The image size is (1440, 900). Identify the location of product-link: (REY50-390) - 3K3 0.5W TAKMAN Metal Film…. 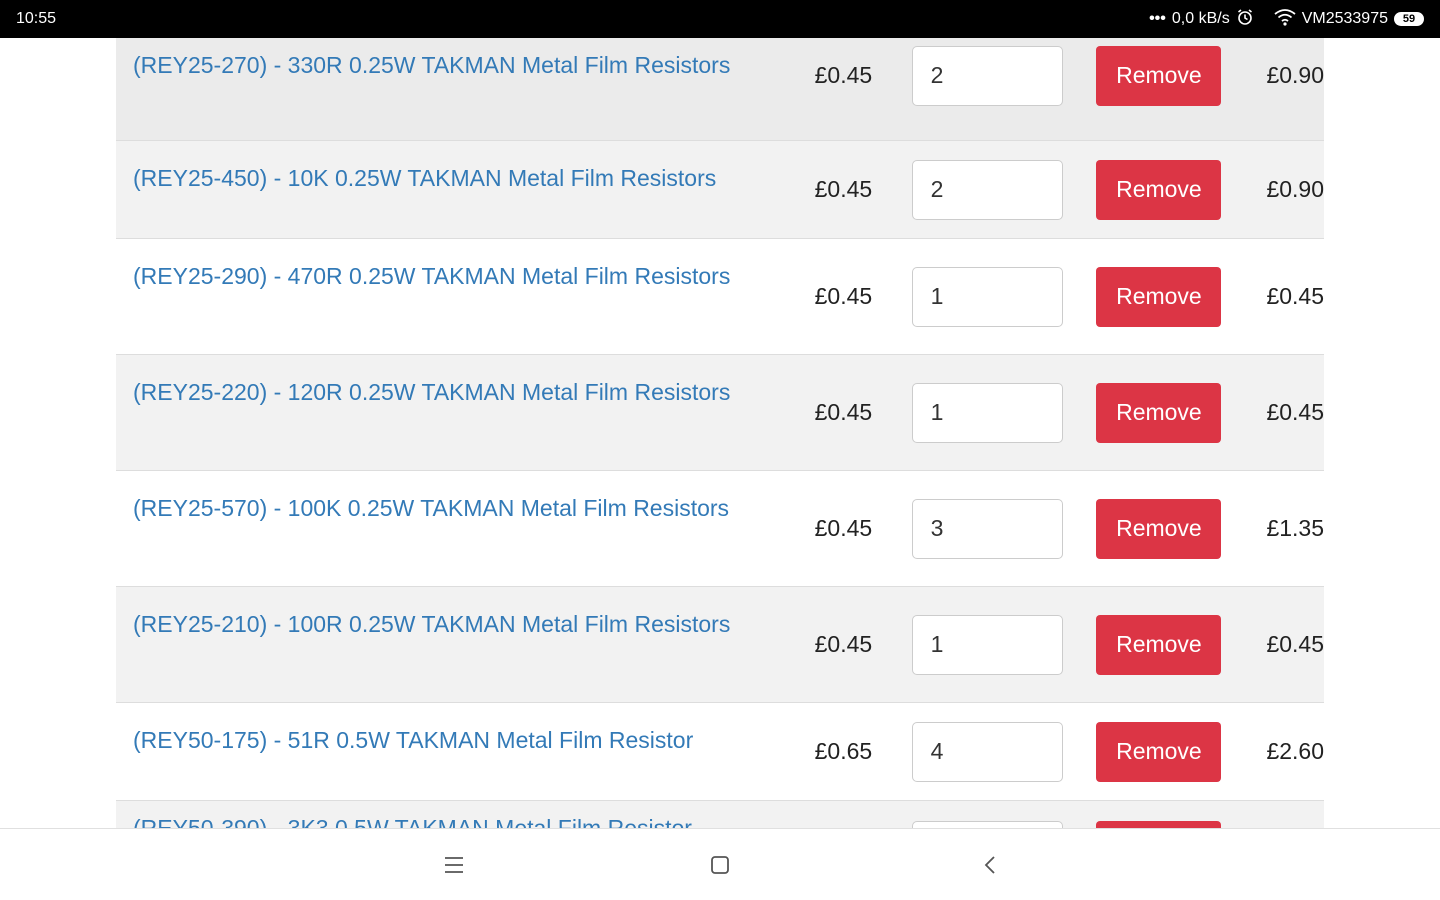
(412, 818).